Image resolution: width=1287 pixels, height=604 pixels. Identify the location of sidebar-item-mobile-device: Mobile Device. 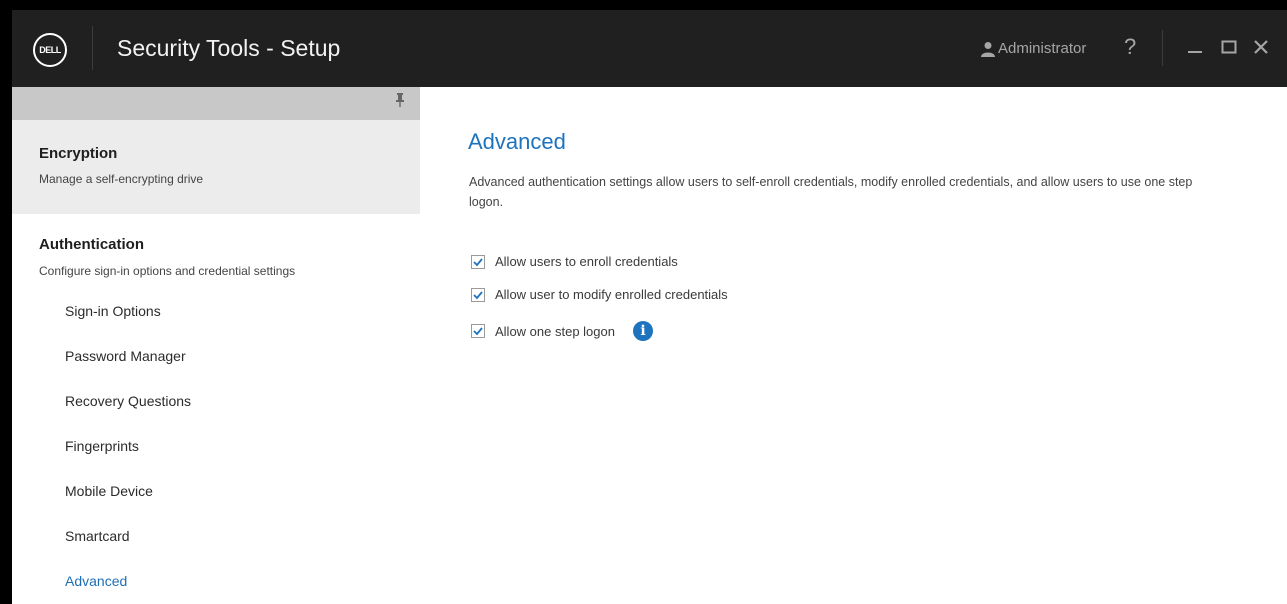
(109, 491).